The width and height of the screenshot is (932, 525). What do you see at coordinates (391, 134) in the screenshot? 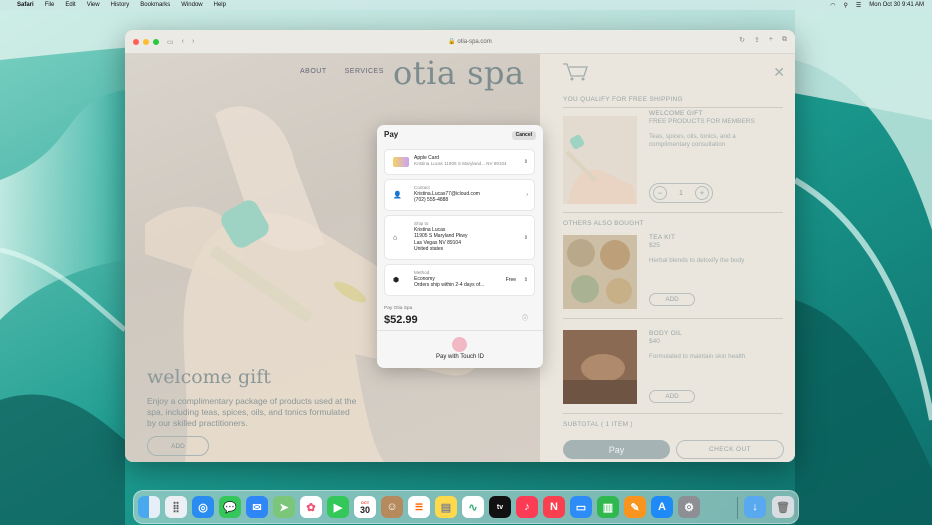
I see `apple-pay-title: Pay` at bounding box center [391, 134].